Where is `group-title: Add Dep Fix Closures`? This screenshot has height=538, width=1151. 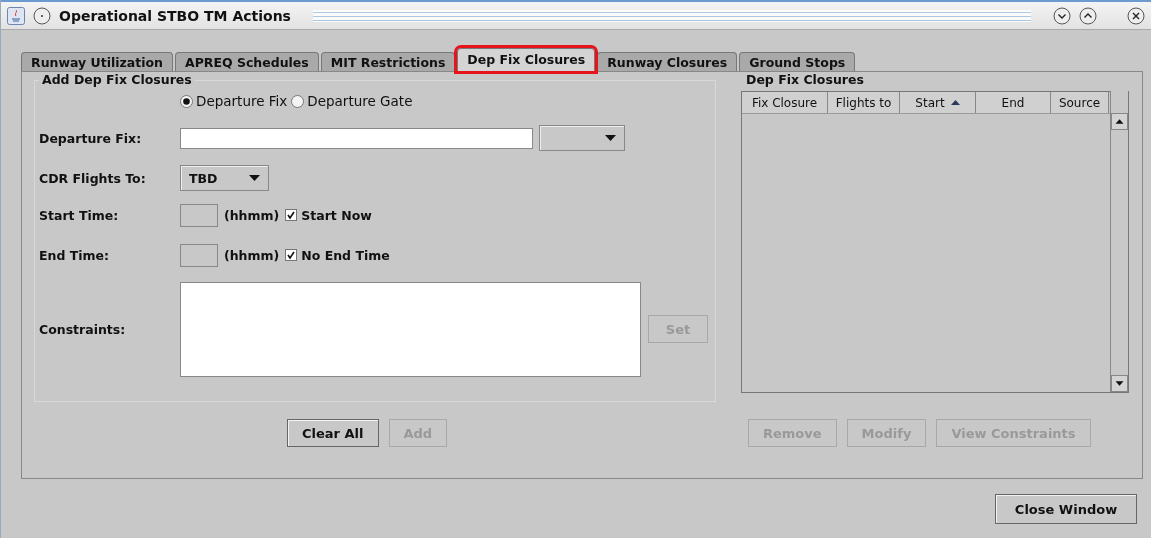
group-title: Add Dep Fix Closures is located at coordinates (117, 79).